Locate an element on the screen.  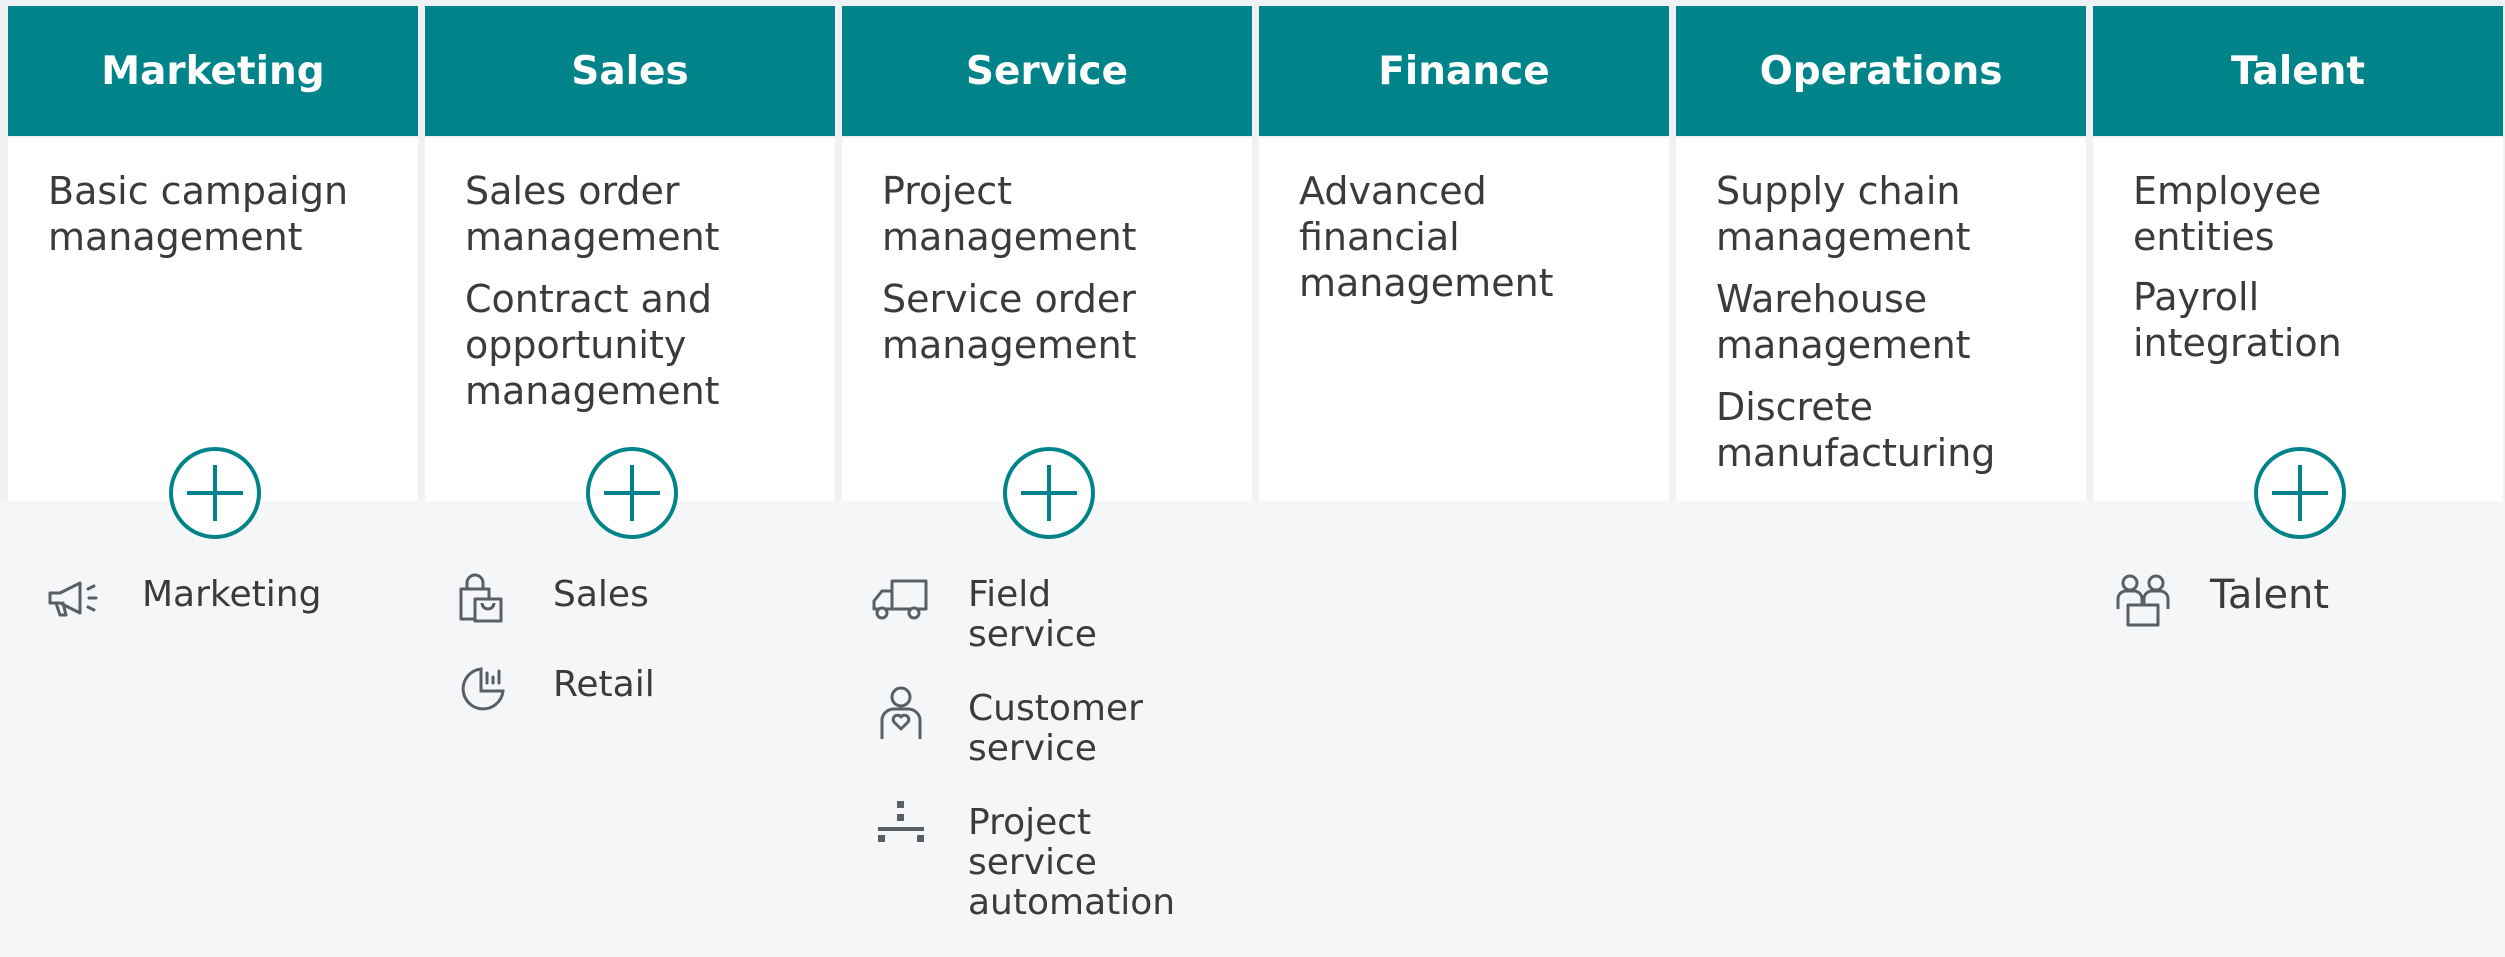
apps-talent: Talent is located at coordinates (2308, 618).